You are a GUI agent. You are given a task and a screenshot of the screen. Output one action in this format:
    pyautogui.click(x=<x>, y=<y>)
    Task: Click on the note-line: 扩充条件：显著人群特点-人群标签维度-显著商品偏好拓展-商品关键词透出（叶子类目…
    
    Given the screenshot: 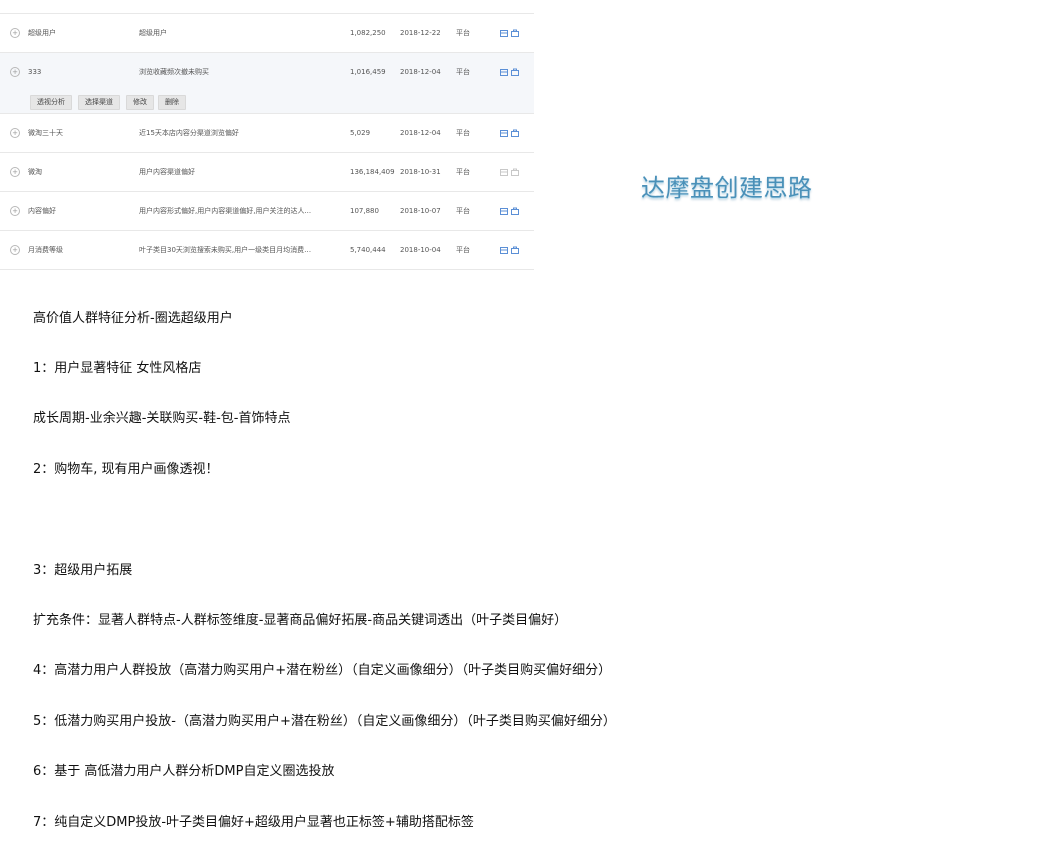 What is the action you would take?
    pyautogui.click(x=300, y=620)
    